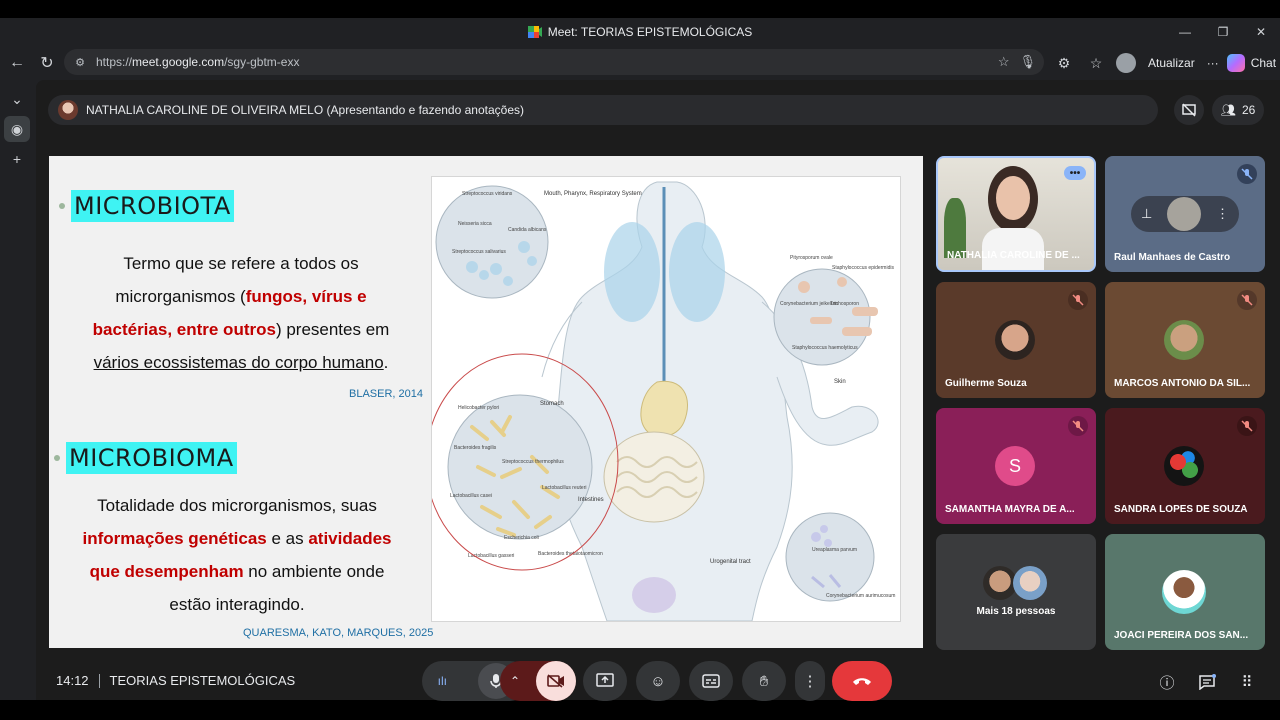 This screenshot has height=720, width=1280. I want to click on participant-tile-raul: ⊥ ⋮ Raul Manhaes de Castro, so click(1185, 214).